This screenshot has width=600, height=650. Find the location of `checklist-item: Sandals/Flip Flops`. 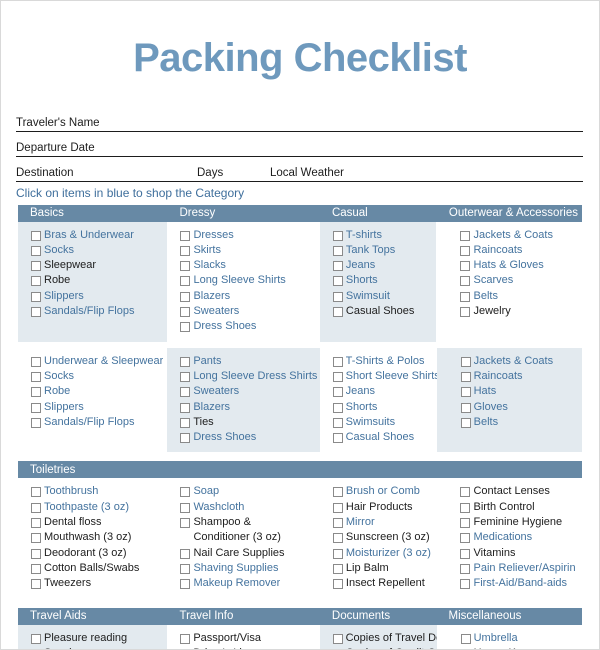

checklist-item: Sandals/Flip Flops is located at coordinates (99, 311).